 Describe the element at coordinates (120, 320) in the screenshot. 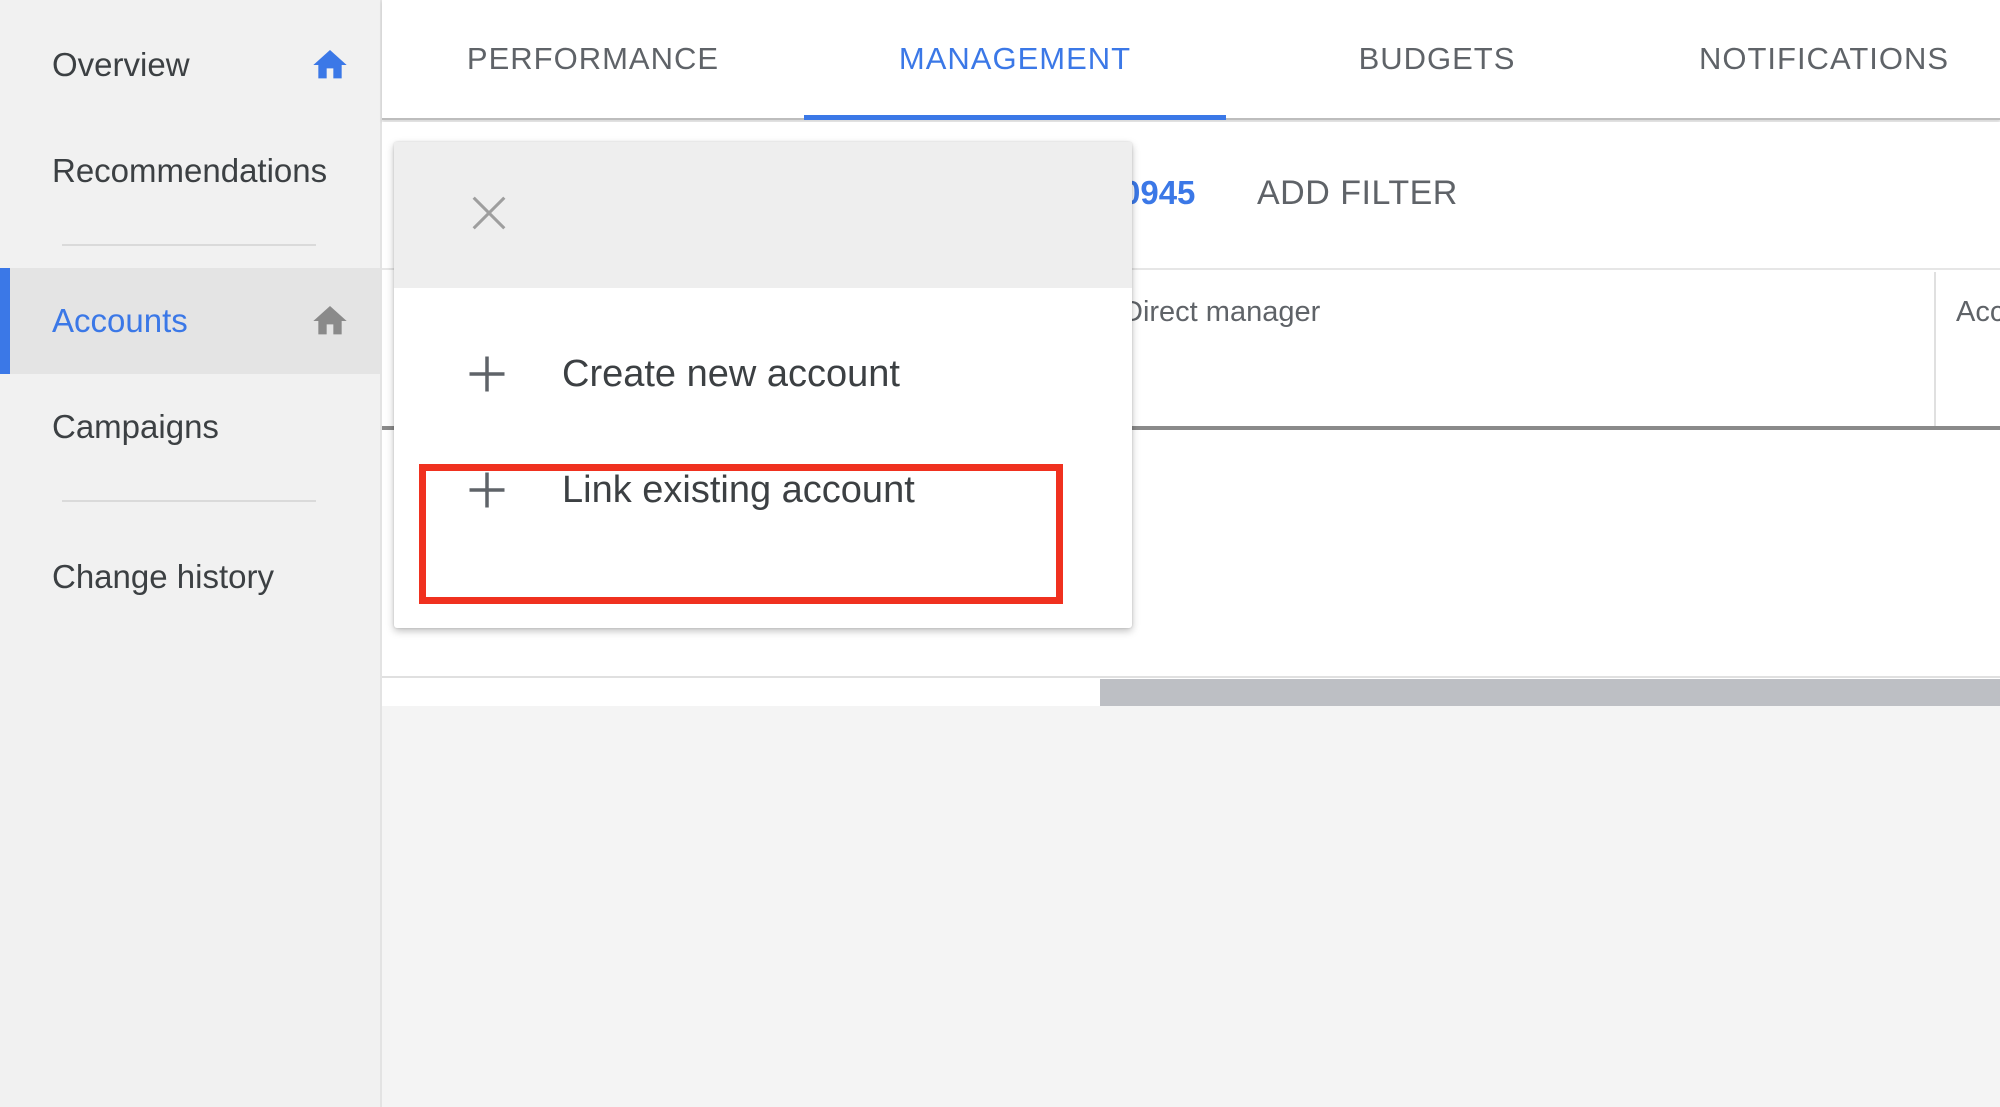

I see `sidebar-item-label: Accounts` at that location.